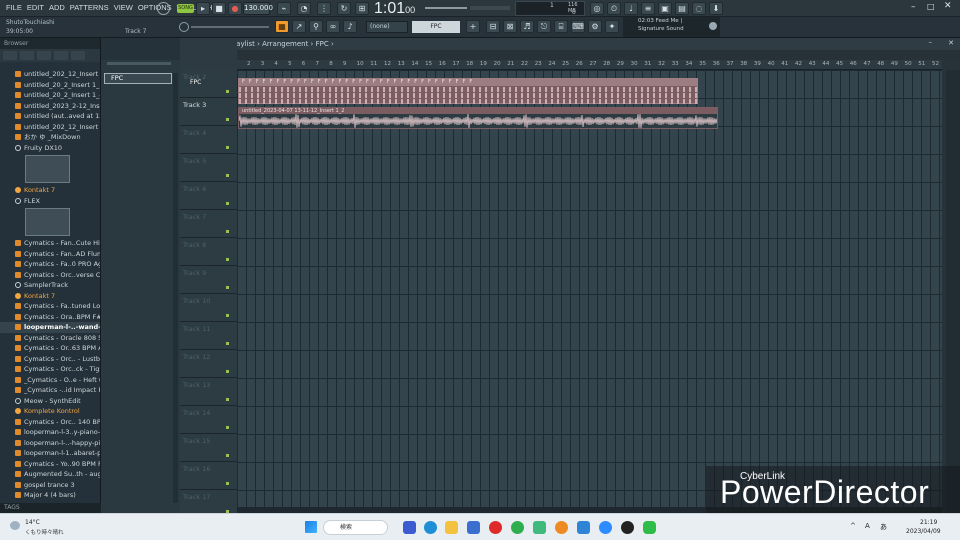 The height and width of the screenshot is (540, 960). Describe the element at coordinates (578, 26) in the screenshot. I see `touch-keyboard-icon: ⌨` at that location.